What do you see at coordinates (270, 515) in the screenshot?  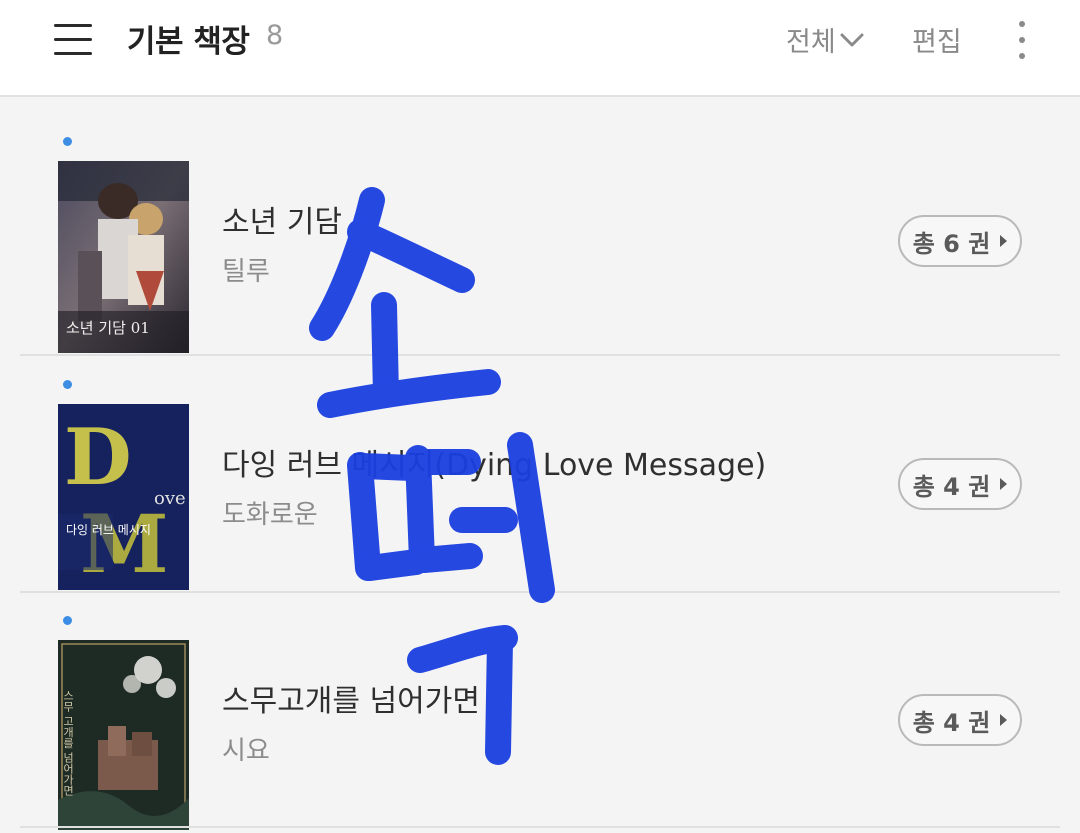 I see `book-author: 도화로운` at bounding box center [270, 515].